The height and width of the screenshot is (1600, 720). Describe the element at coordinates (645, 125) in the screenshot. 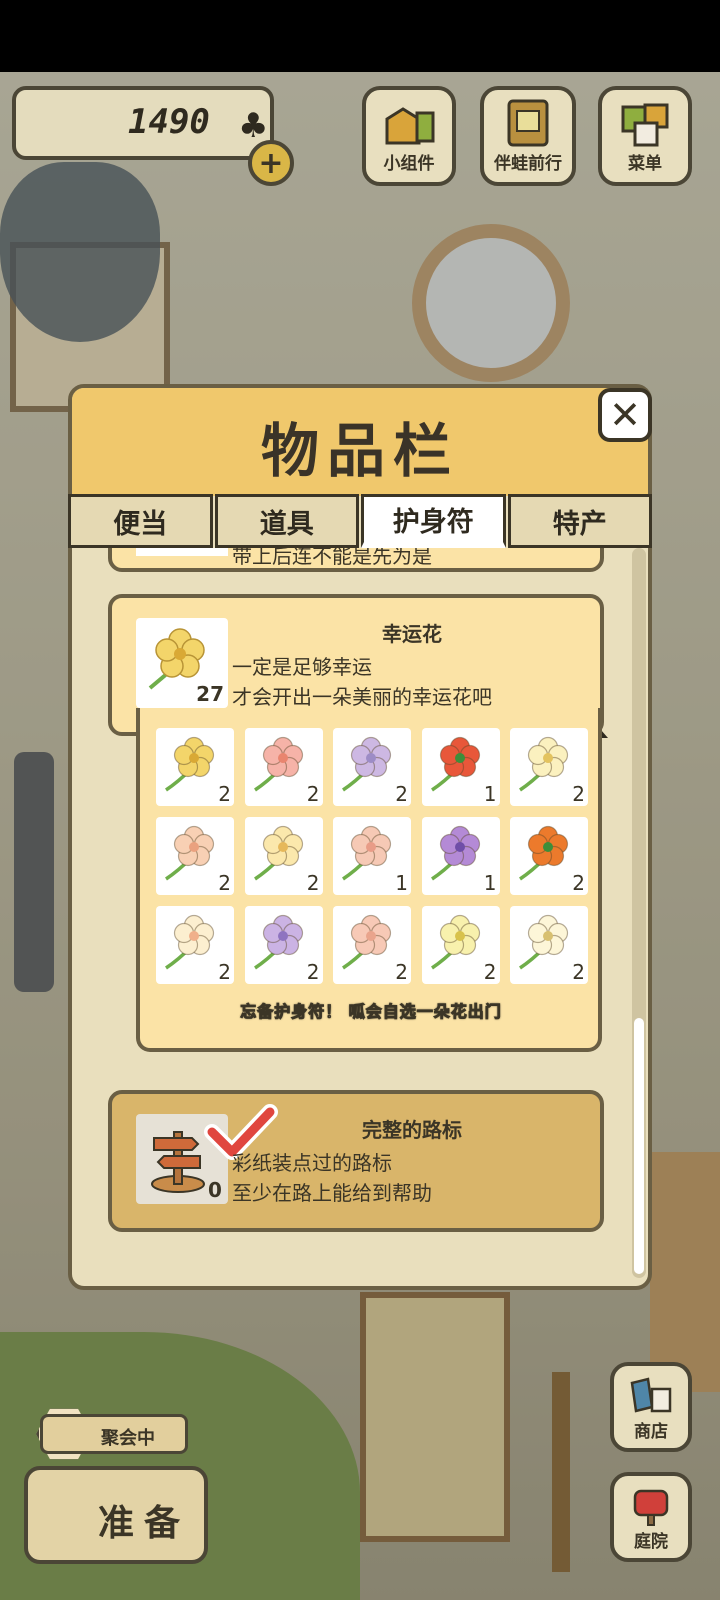

I see `menu-icon` at that location.